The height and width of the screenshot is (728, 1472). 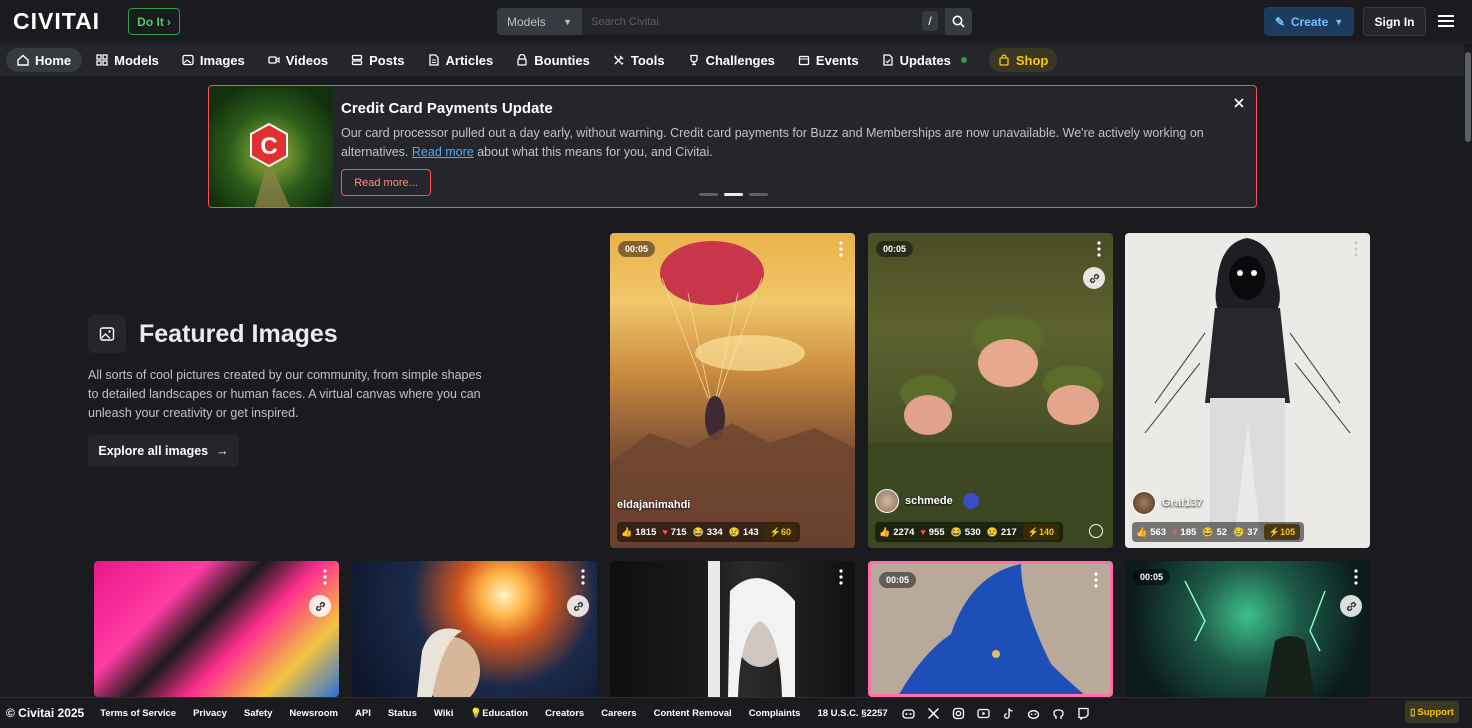 I want to click on github-icon, so click(x=1058, y=713).